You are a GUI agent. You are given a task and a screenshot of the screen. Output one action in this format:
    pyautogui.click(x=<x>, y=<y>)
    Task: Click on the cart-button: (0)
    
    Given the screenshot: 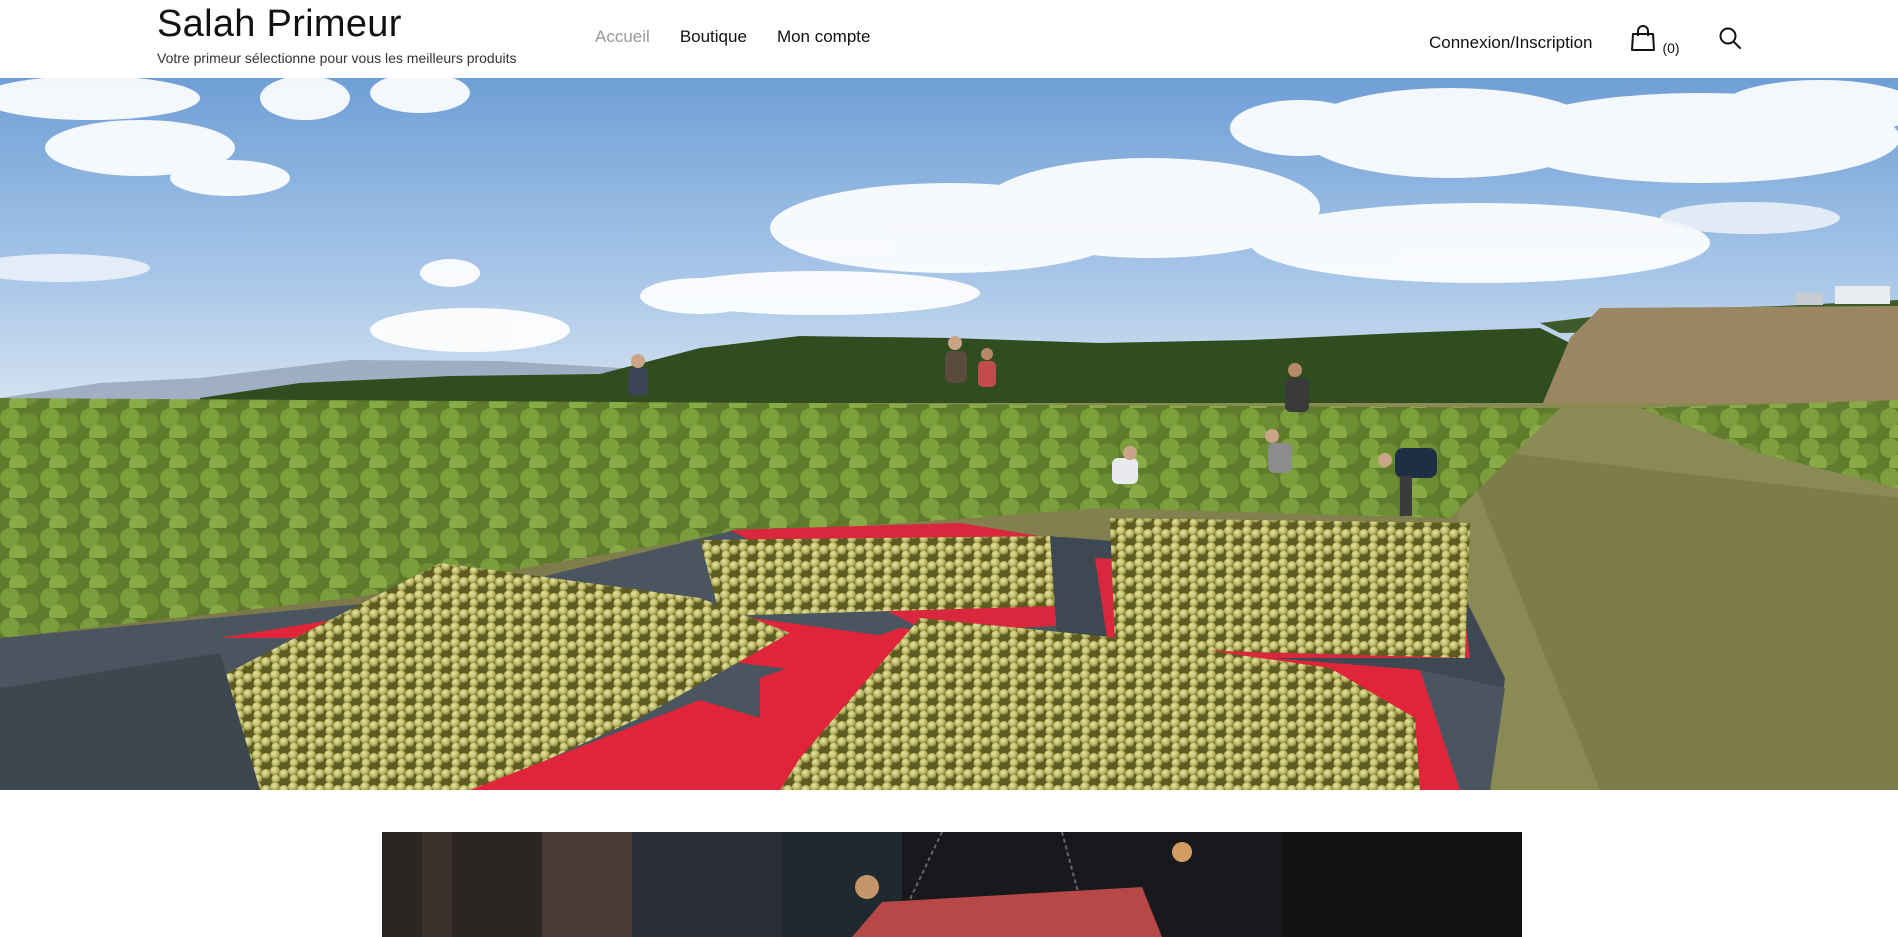 What is the action you would take?
    pyautogui.click(x=1655, y=40)
    